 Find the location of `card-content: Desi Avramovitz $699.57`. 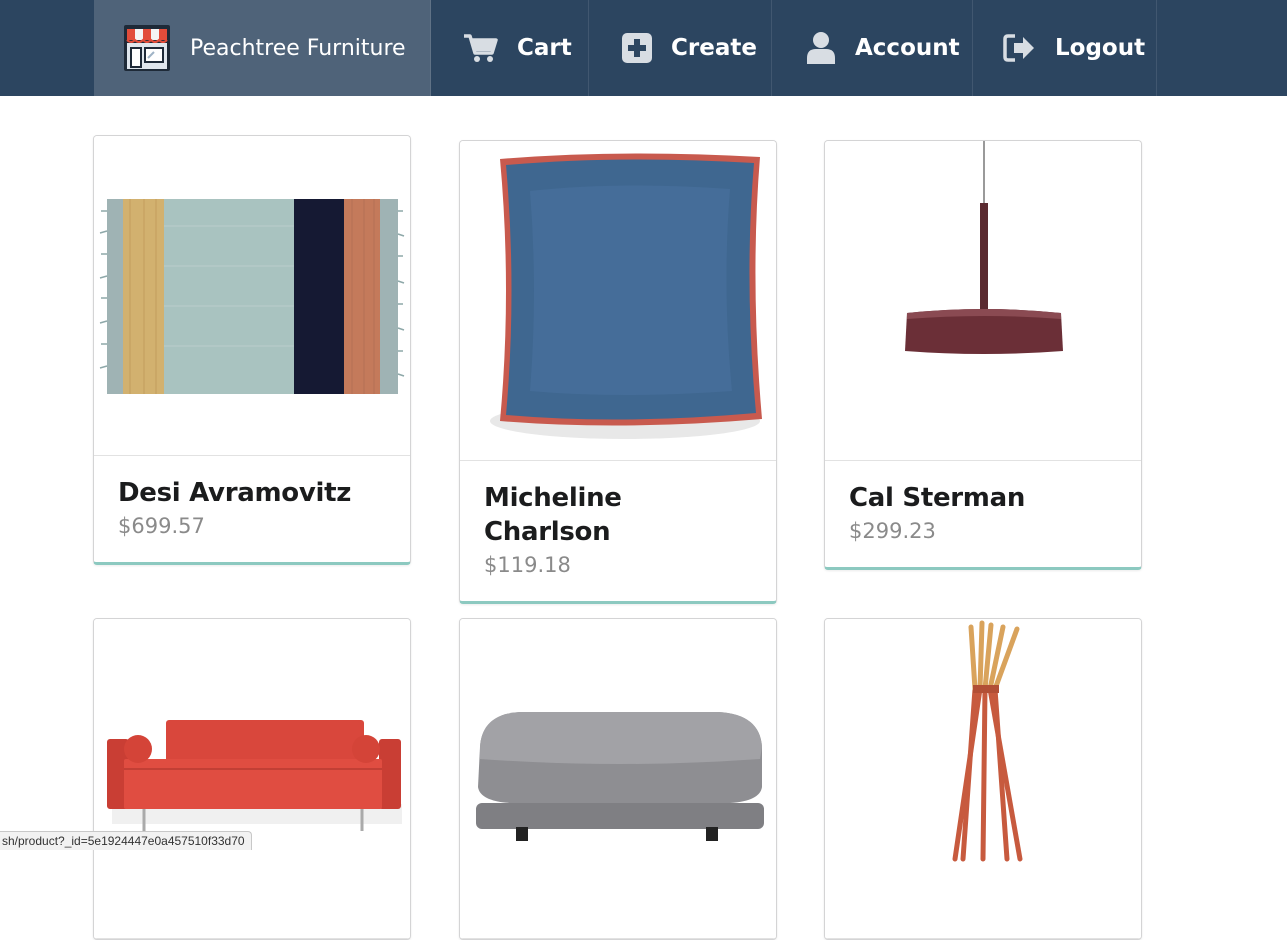

card-content: Desi Avramovitz $699.57 is located at coordinates (252, 509).